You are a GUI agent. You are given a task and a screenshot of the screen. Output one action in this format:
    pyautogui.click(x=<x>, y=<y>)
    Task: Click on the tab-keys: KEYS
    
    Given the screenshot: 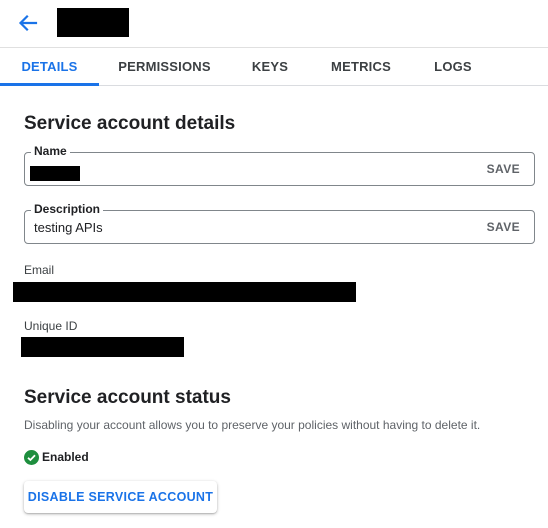 What is the action you would take?
    pyautogui.click(x=270, y=66)
    